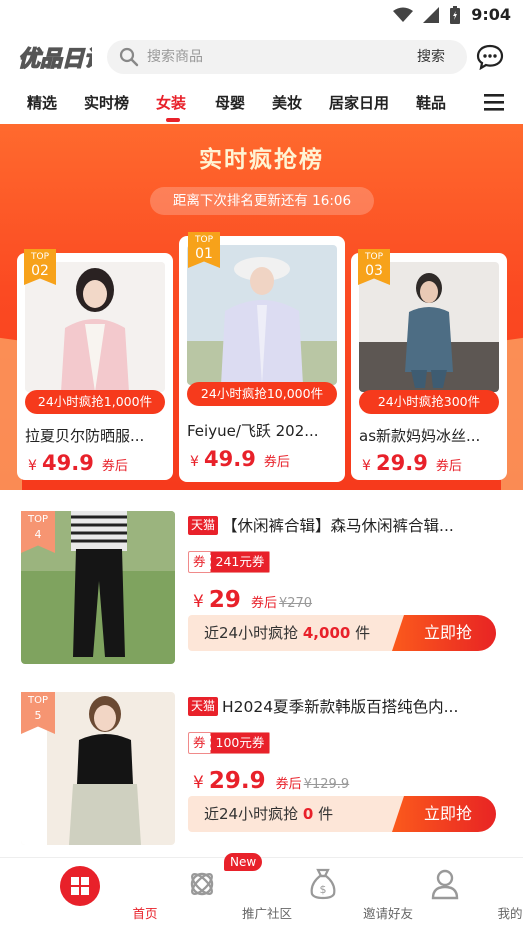 The width and height of the screenshot is (523, 929). What do you see at coordinates (342, 814) in the screenshot?
I see `sale-bar: 近24小时疯抢 0 件 立即抢` at bounding box center [342, 814].